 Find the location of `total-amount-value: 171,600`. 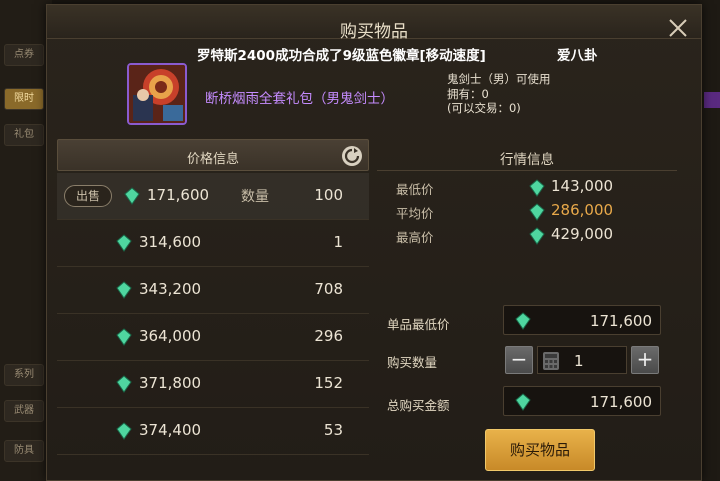

total-amount-value: 171,600 is located at coordinates (620, 402).